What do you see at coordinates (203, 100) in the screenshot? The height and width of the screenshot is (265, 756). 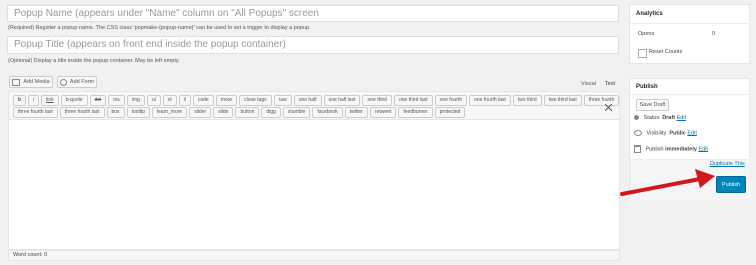 I see `quicktag-code-button: code` at bounding box center [203, 100].